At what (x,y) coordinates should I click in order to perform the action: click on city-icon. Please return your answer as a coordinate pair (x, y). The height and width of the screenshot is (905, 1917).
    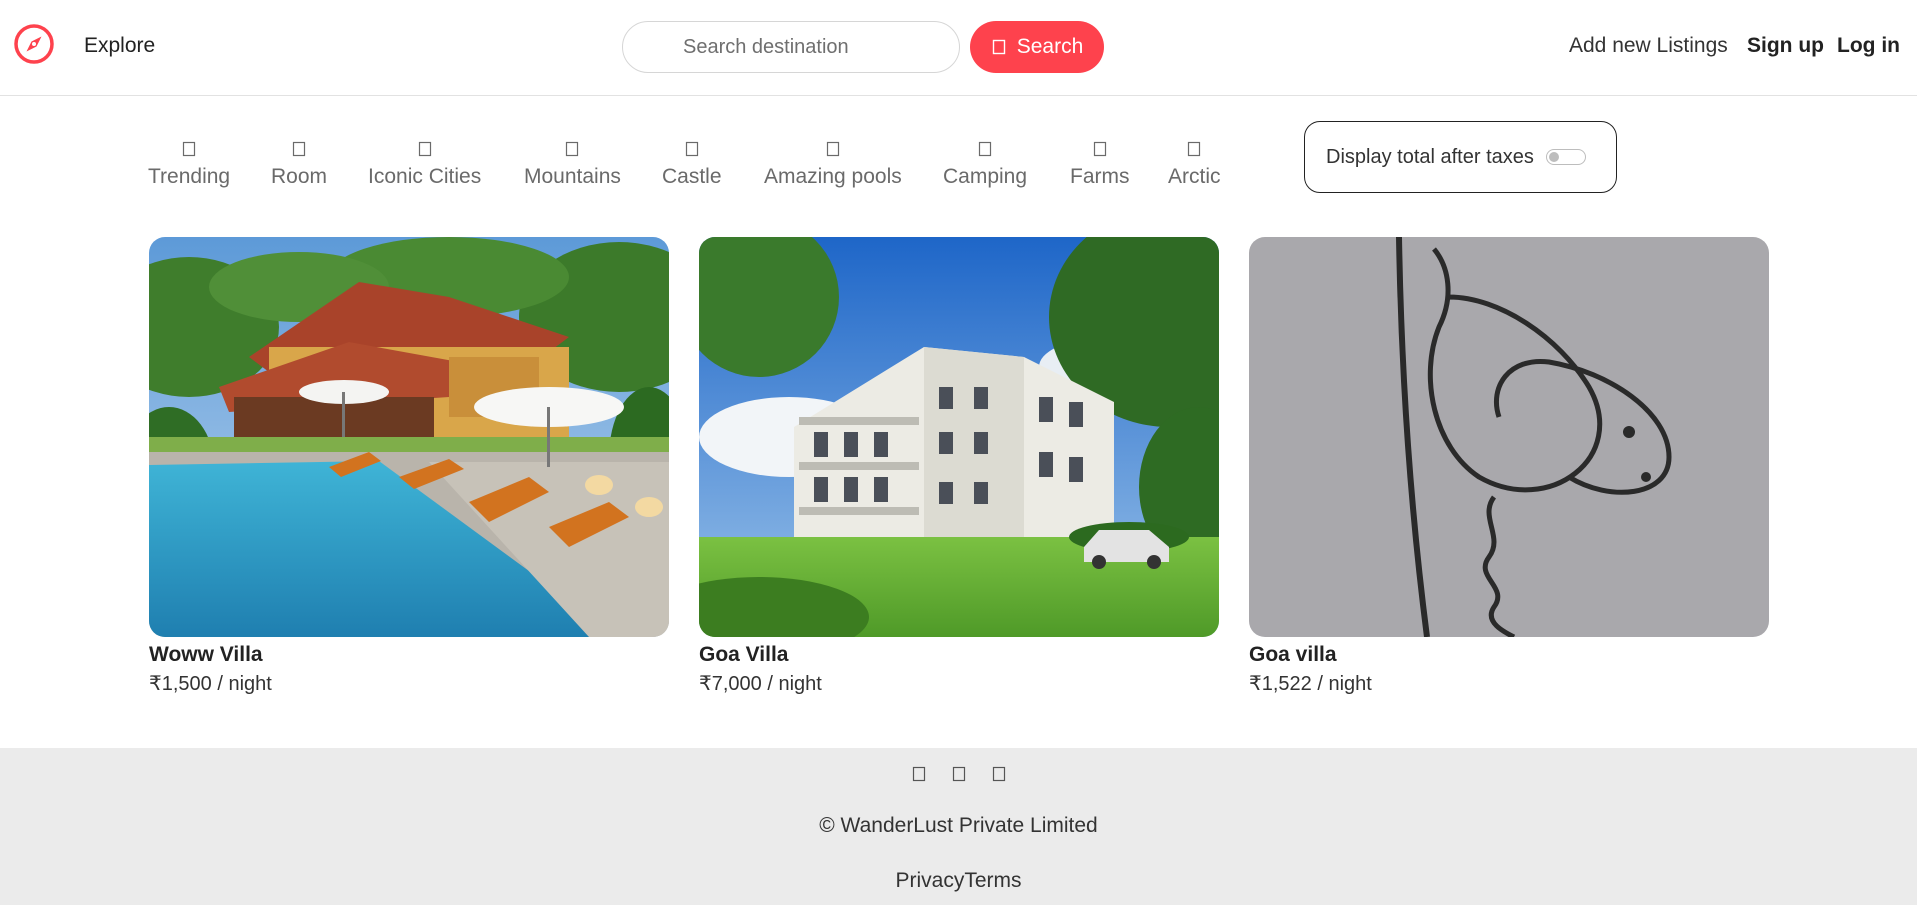
    Looking at the image, I should click on (425, 149).